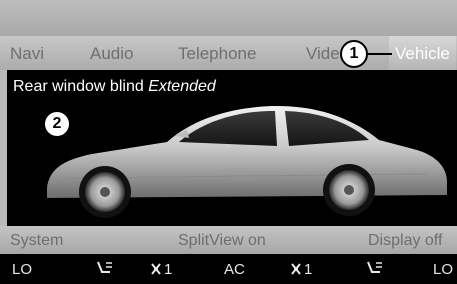 Image resolution: width=457 pixels, height=284 pixels. Describe the element at coordinates (422, 53) in the screenshot. I see `menu-item-vehicle: Vehicle` at that location.